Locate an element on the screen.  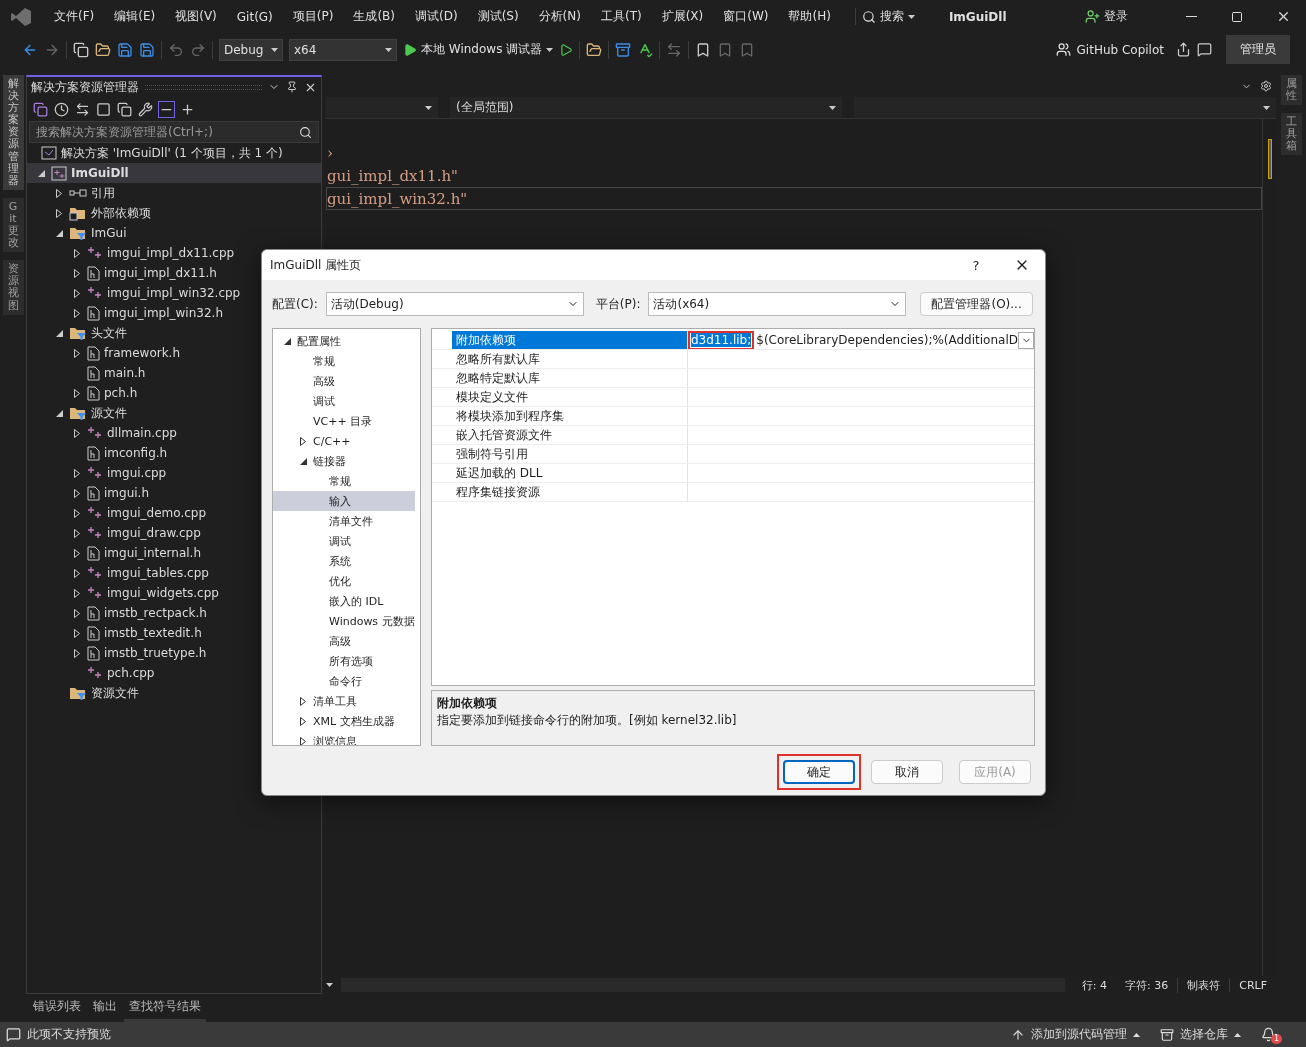
property-name: 延迟加载的 DLL is located at coordinates (569, 473).